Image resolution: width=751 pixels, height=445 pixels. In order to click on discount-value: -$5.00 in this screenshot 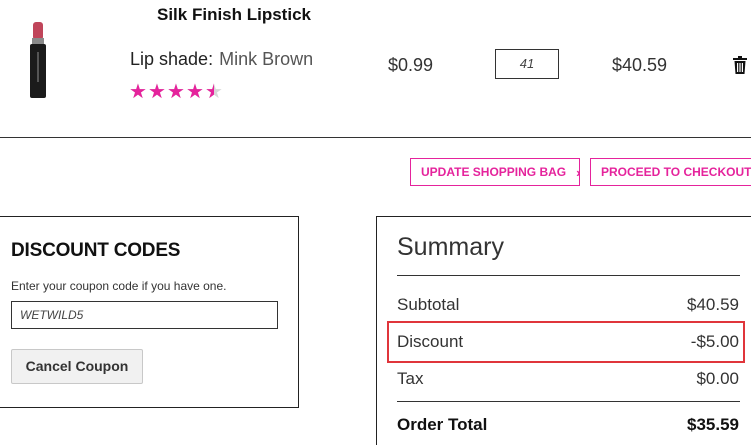, I will do `click(714, 341)`.